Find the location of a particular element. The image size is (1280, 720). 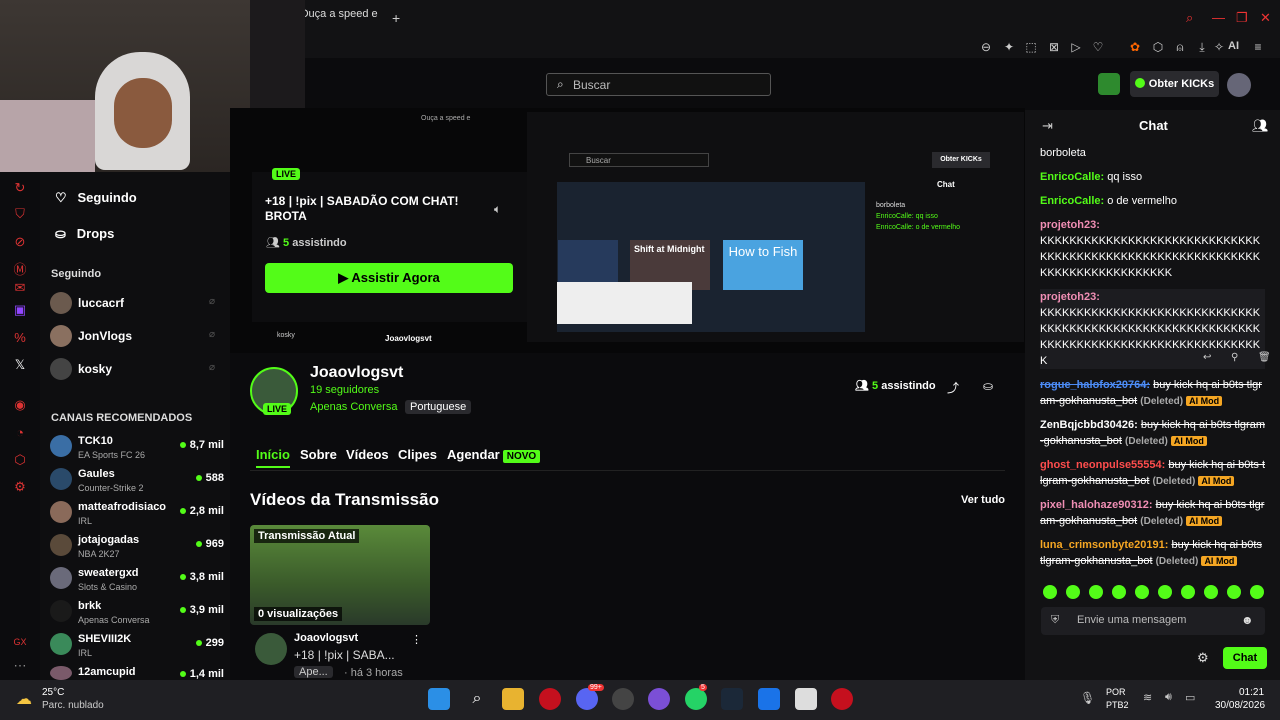

search-input: ⌕ Buscar is located at coordinates (658, 84).